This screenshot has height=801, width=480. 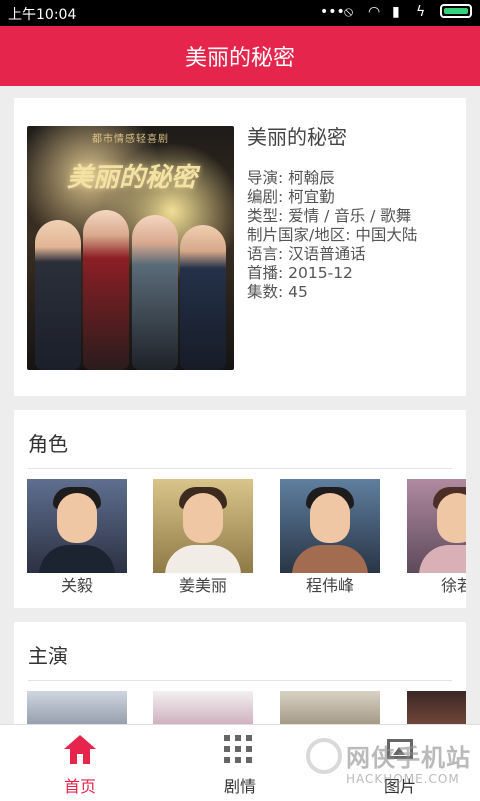 What do you see at coordinates (349, 12) in the screenshot?
I see `mute-icon: ⦸` at bounding box center [349, 12].